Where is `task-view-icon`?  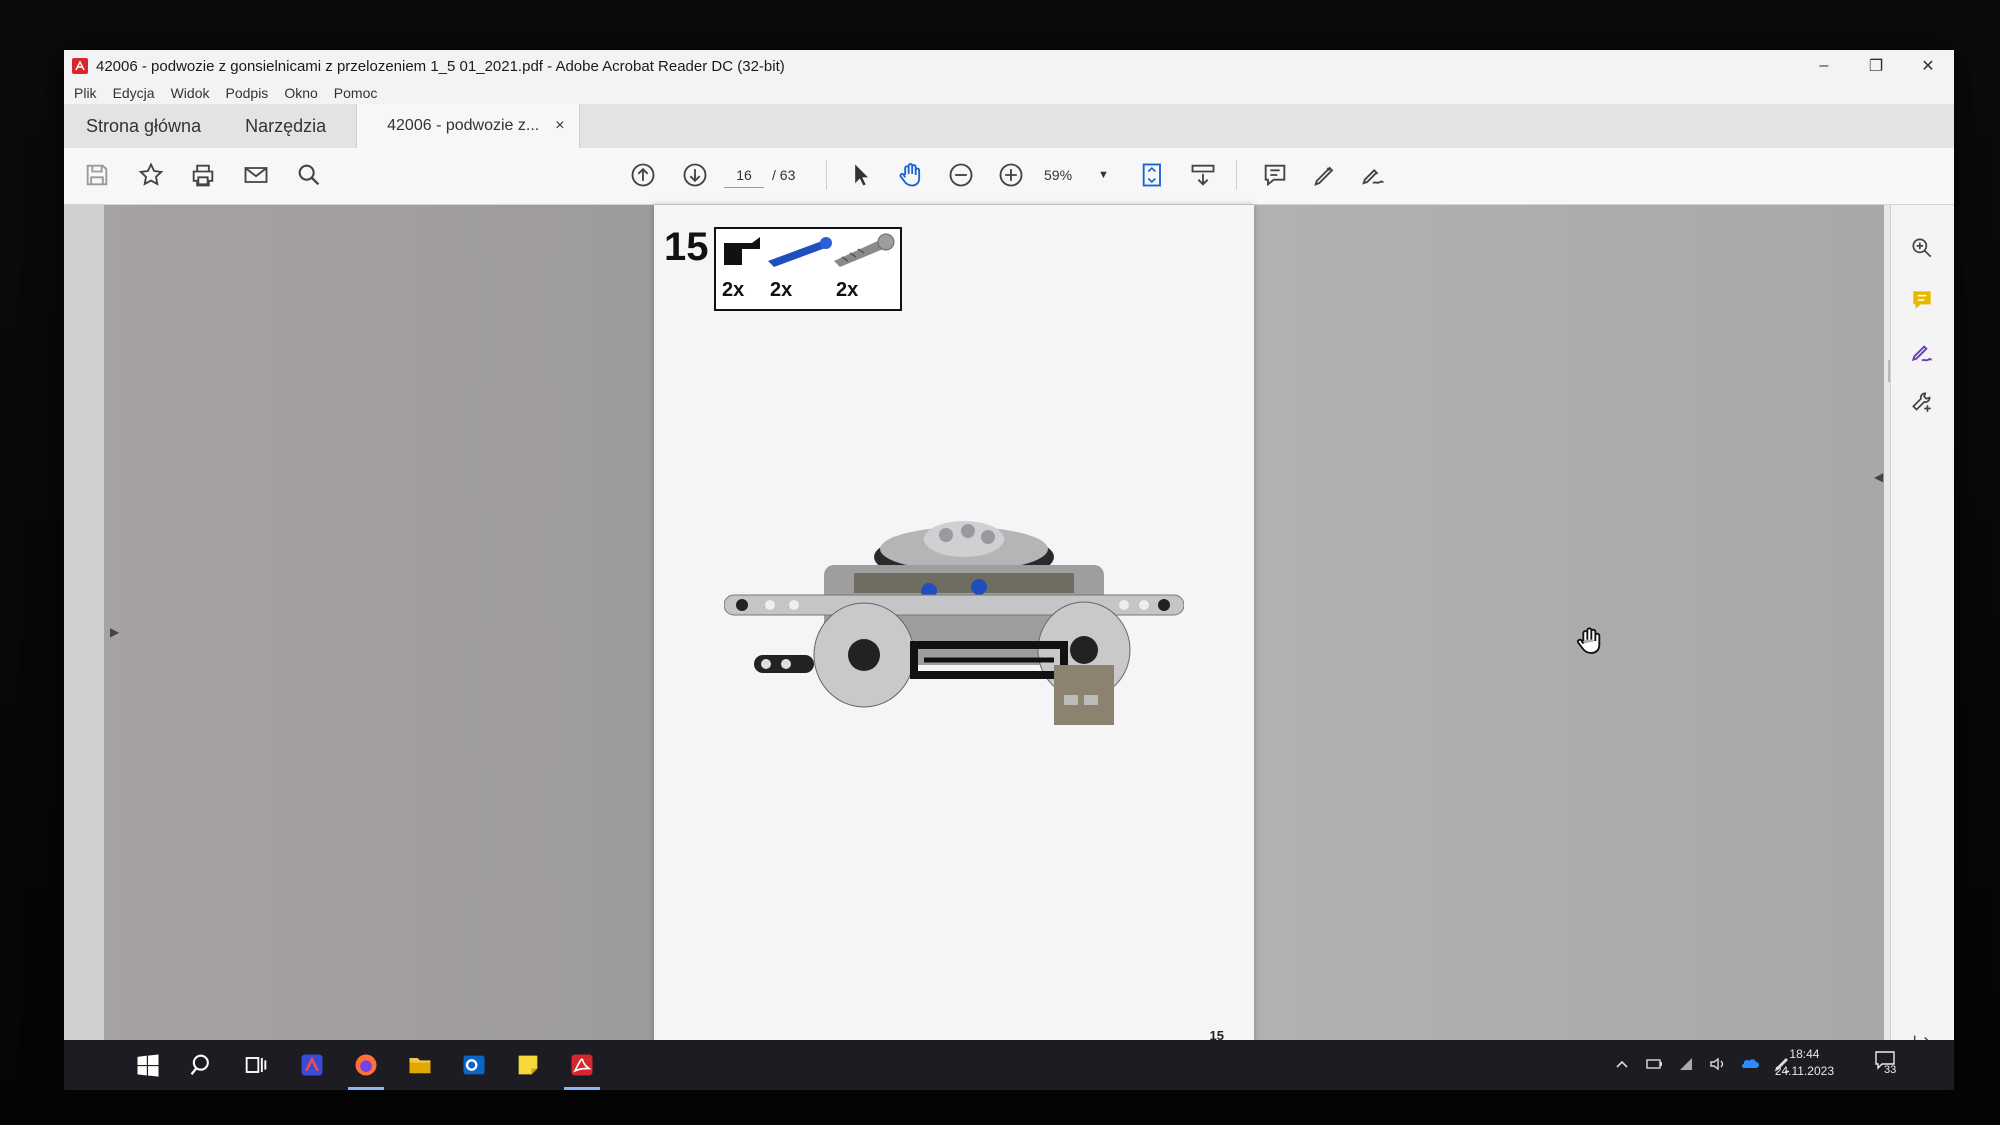 task-view-icon is located at coordinates (256, 1065).